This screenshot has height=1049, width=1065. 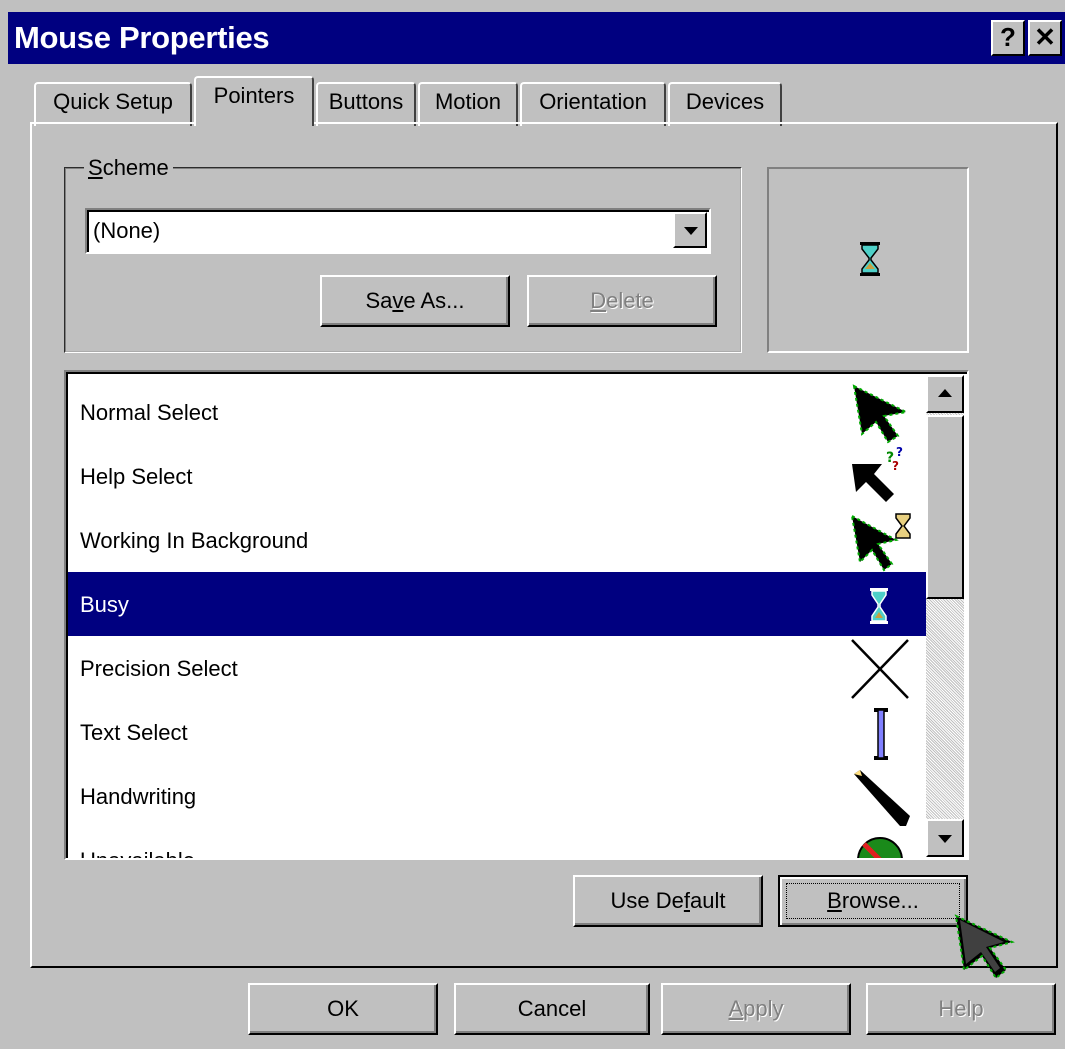 I want to click on dropdown-button, so click(x=690, y=230).